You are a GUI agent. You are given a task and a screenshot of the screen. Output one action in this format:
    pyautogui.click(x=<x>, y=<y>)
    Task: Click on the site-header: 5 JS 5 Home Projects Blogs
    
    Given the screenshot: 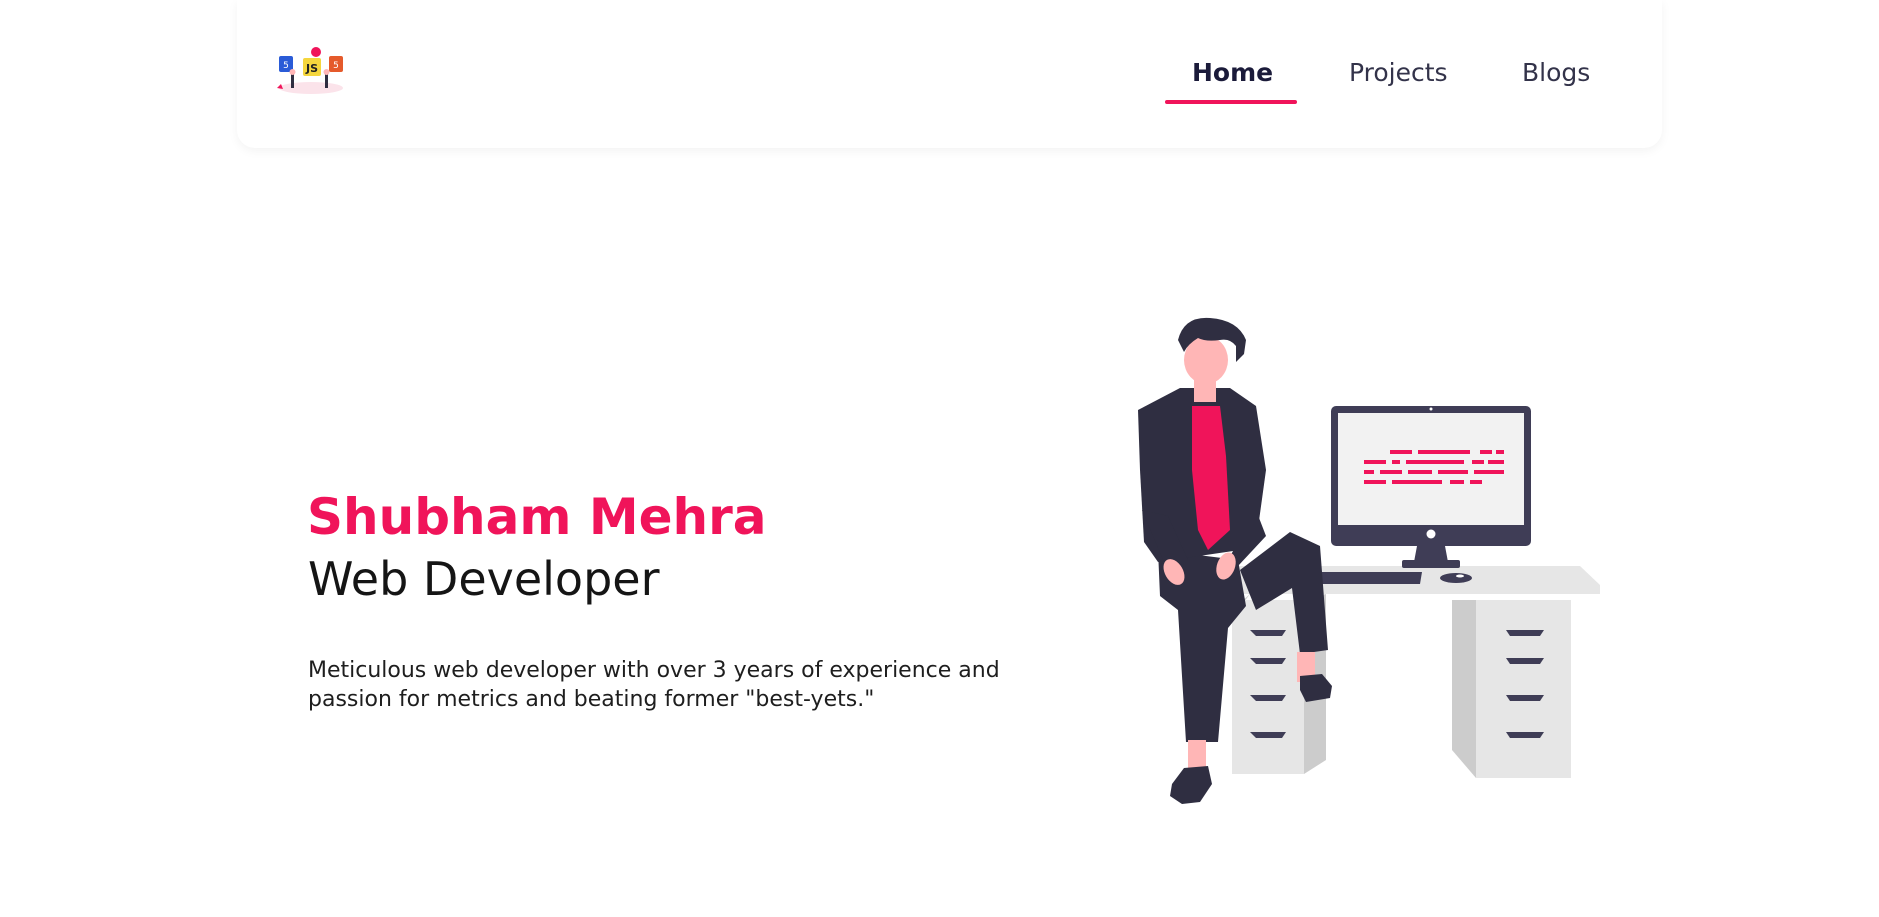 What is the action you would take?
    pyautogui.click(x=949, y=74)
    